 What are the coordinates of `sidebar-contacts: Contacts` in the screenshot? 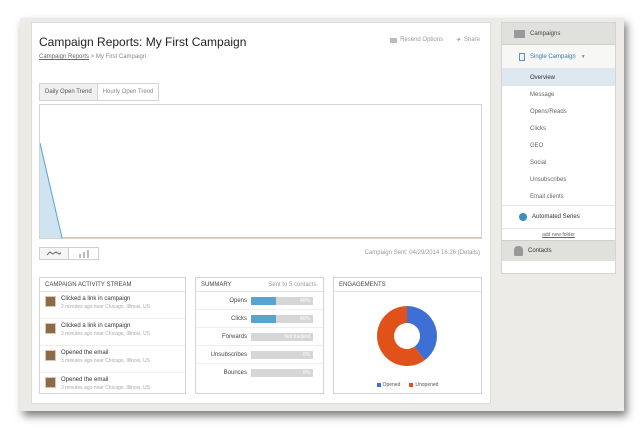 It's located at (558, 250).